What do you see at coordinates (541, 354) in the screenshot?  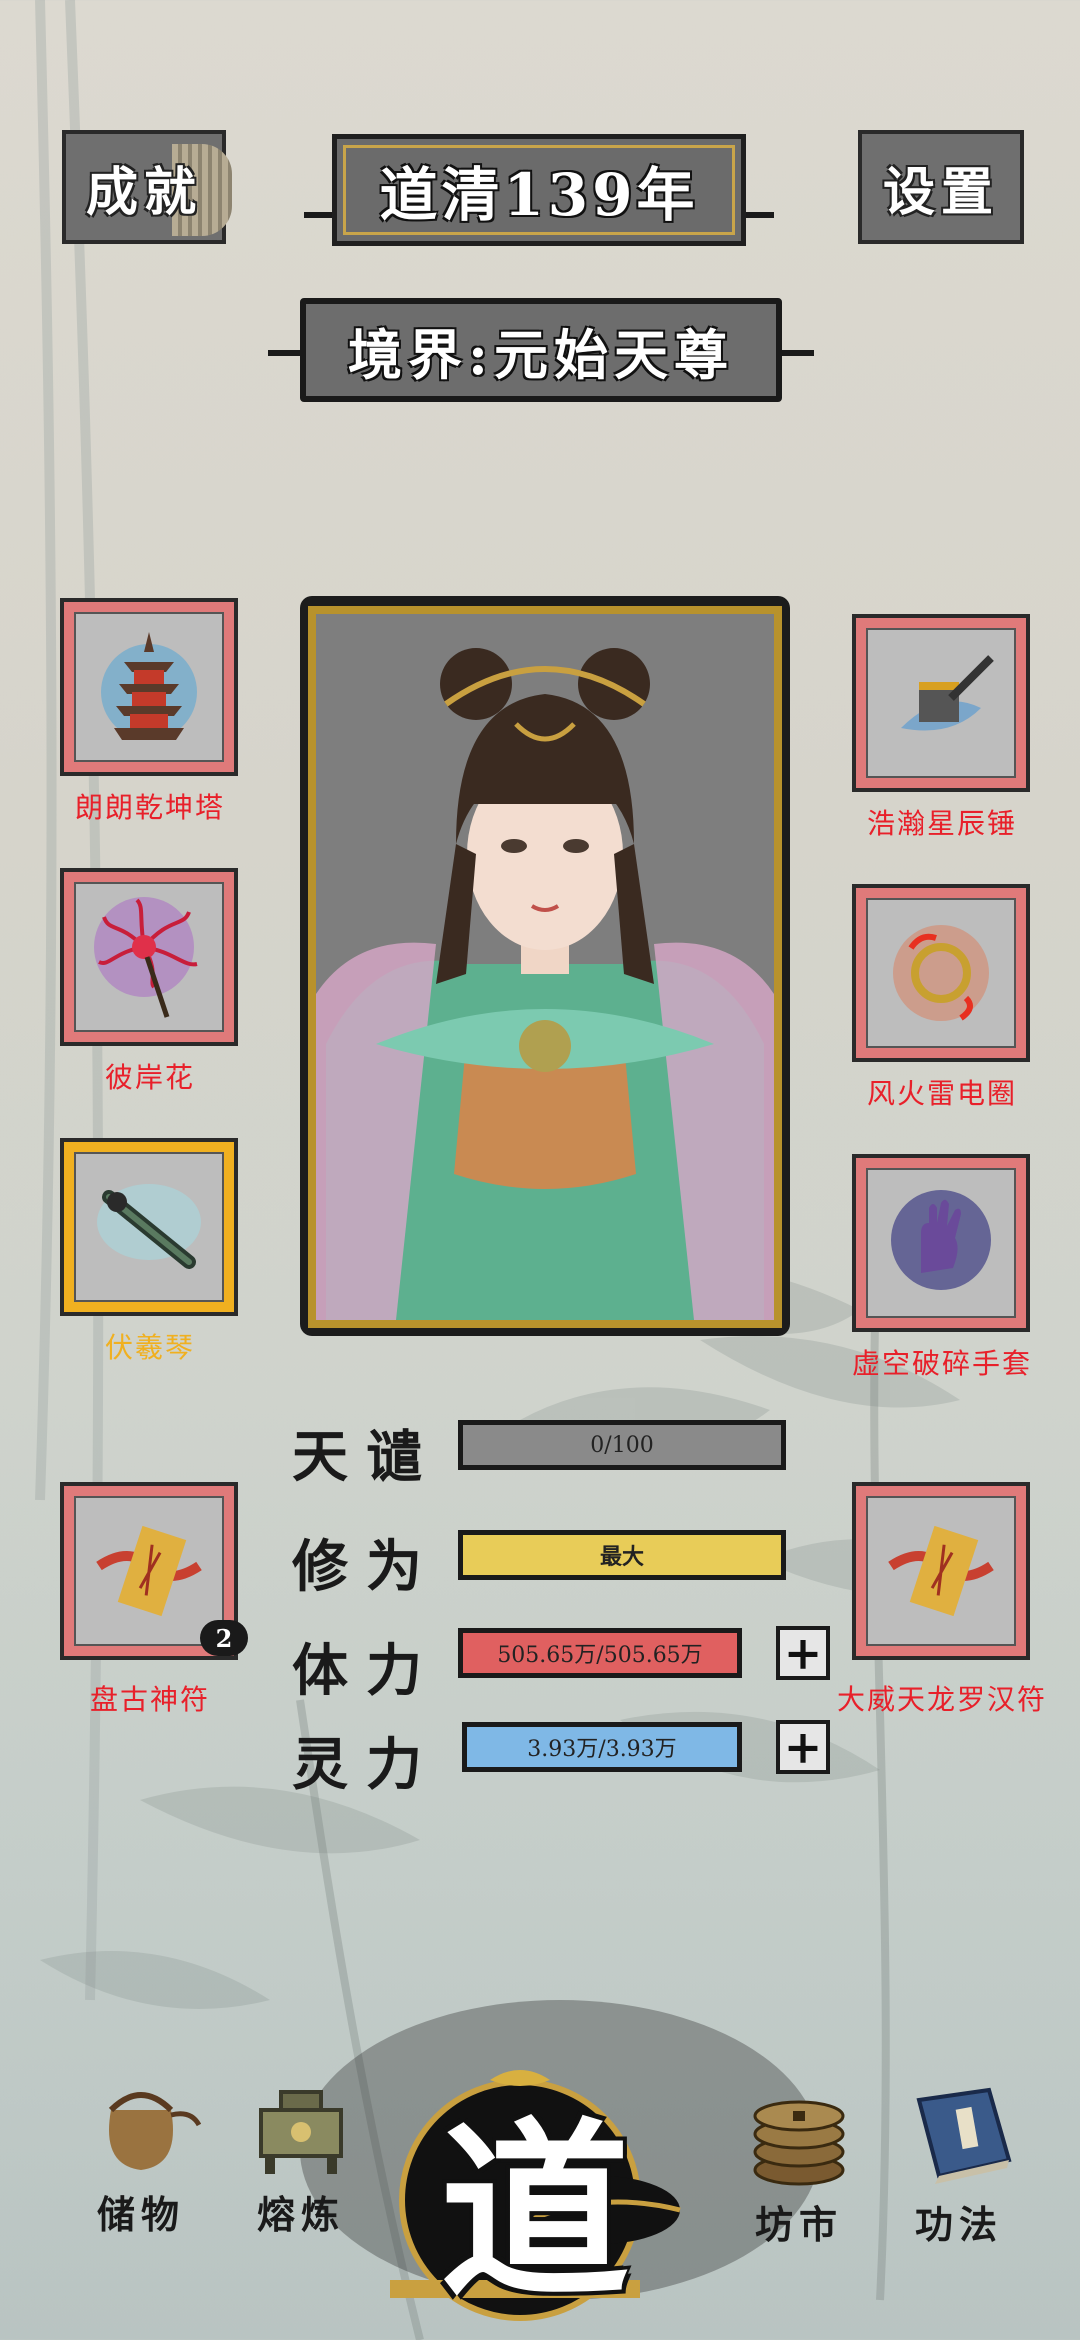 I see `realm-label: 境界:元始天尊` at bounding box center [541, 354].